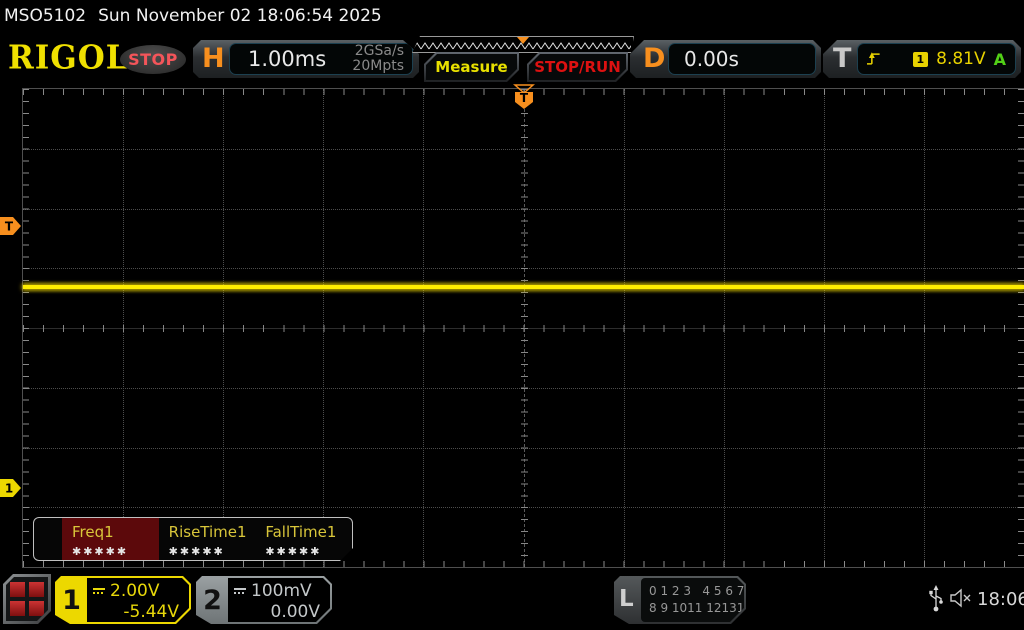  I want to click on trigger-position-marker: T, so click(524, 99).